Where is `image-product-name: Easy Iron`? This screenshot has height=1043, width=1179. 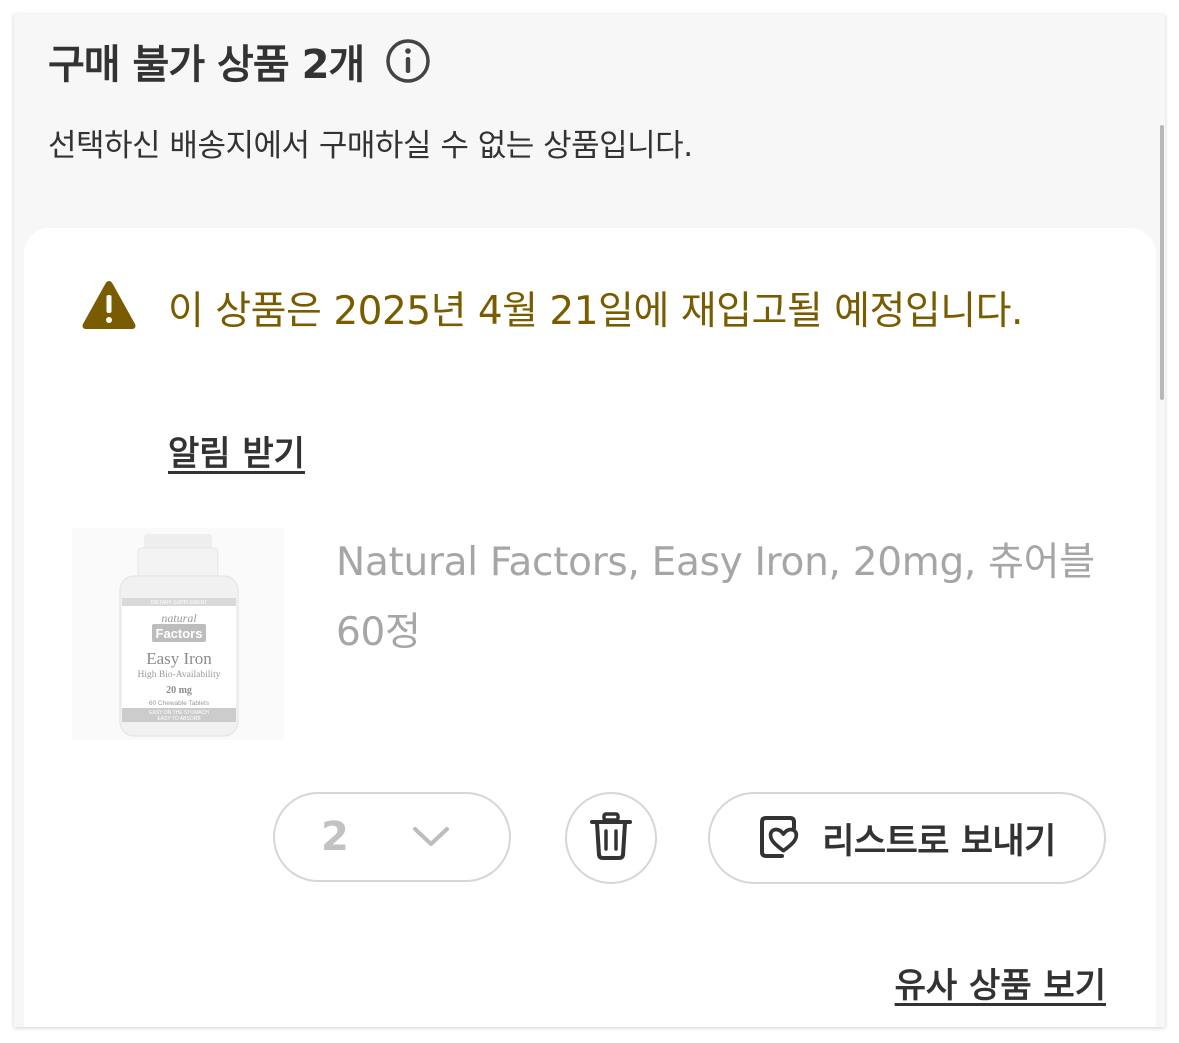 image-product-name: Easy Iron is located at coordinates (179, 658).